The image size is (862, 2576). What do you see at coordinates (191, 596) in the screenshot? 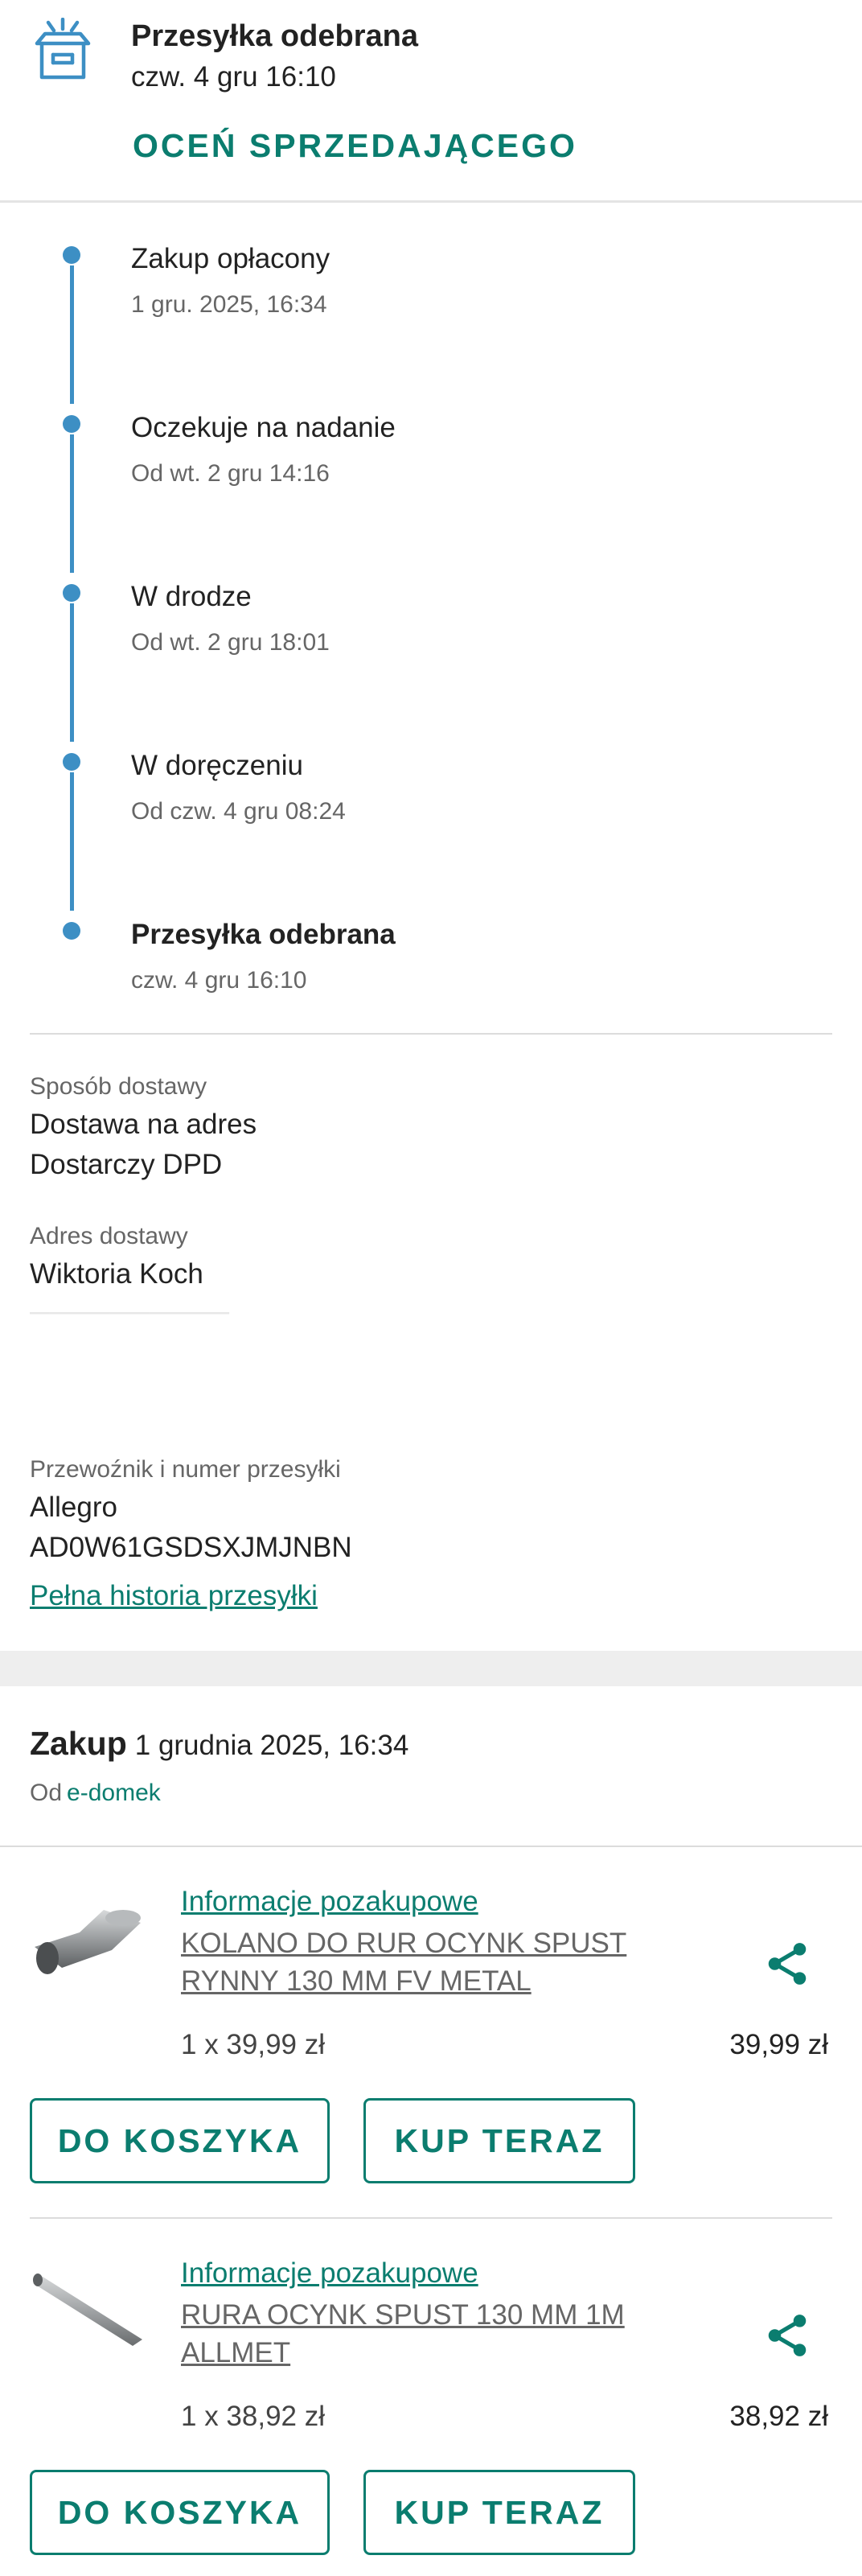
I see `timeline-step-title: W drodze` at bounding box center [191, 596].